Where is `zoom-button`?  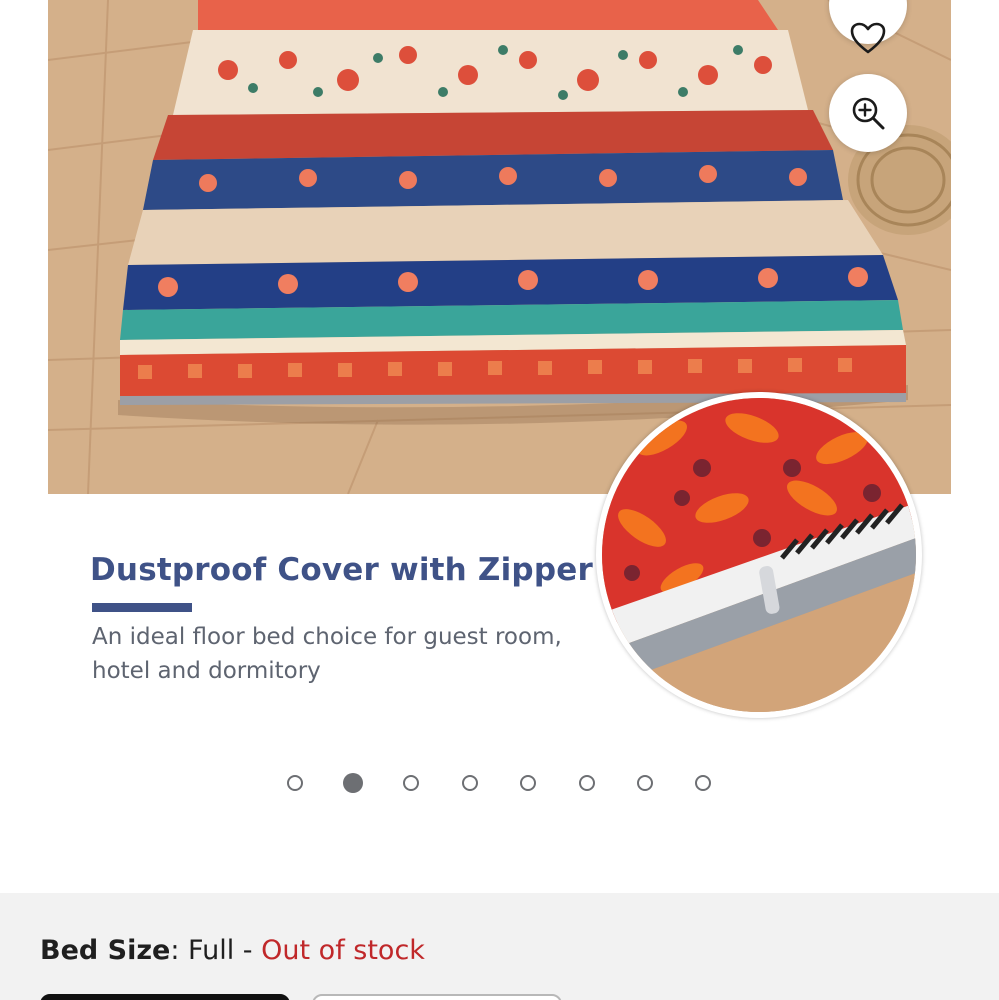
zoom-button is located at coordinates (868, 113).